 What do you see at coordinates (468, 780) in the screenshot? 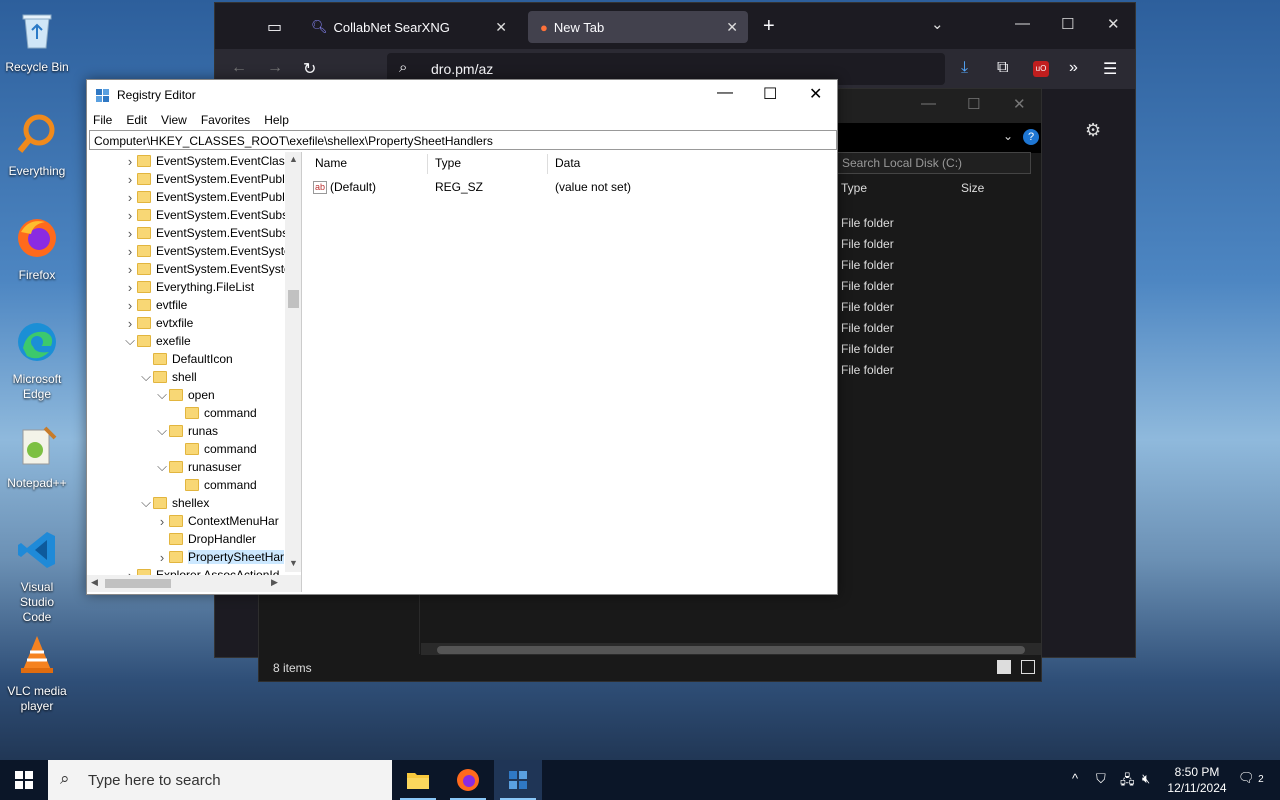
I see `taskbar-firefox` at bounding box center [468, 780].